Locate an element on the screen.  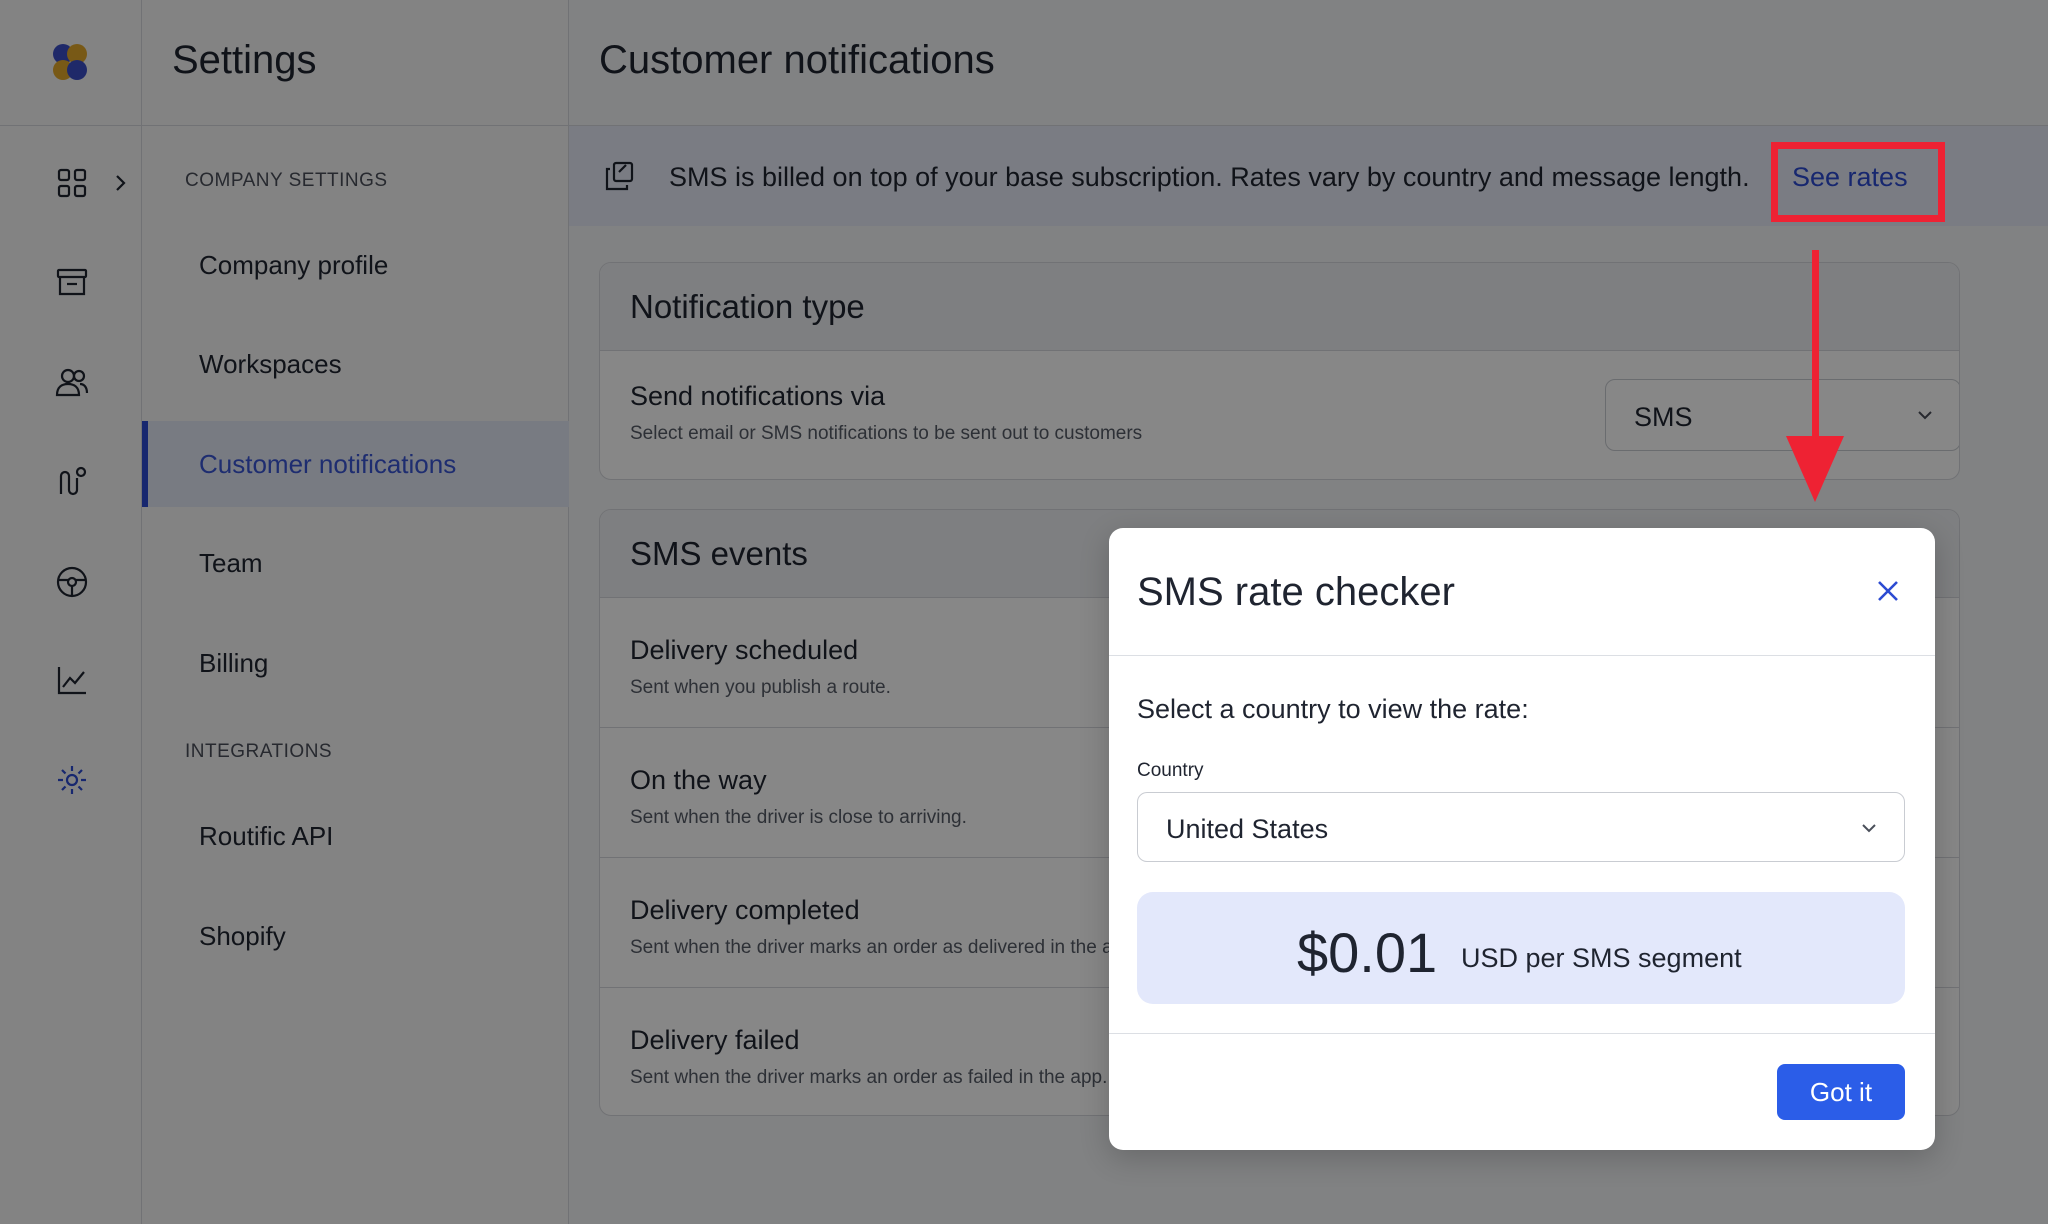
modal-prompt: Select a country to view the rate: is located at coordinates (1333, 709).